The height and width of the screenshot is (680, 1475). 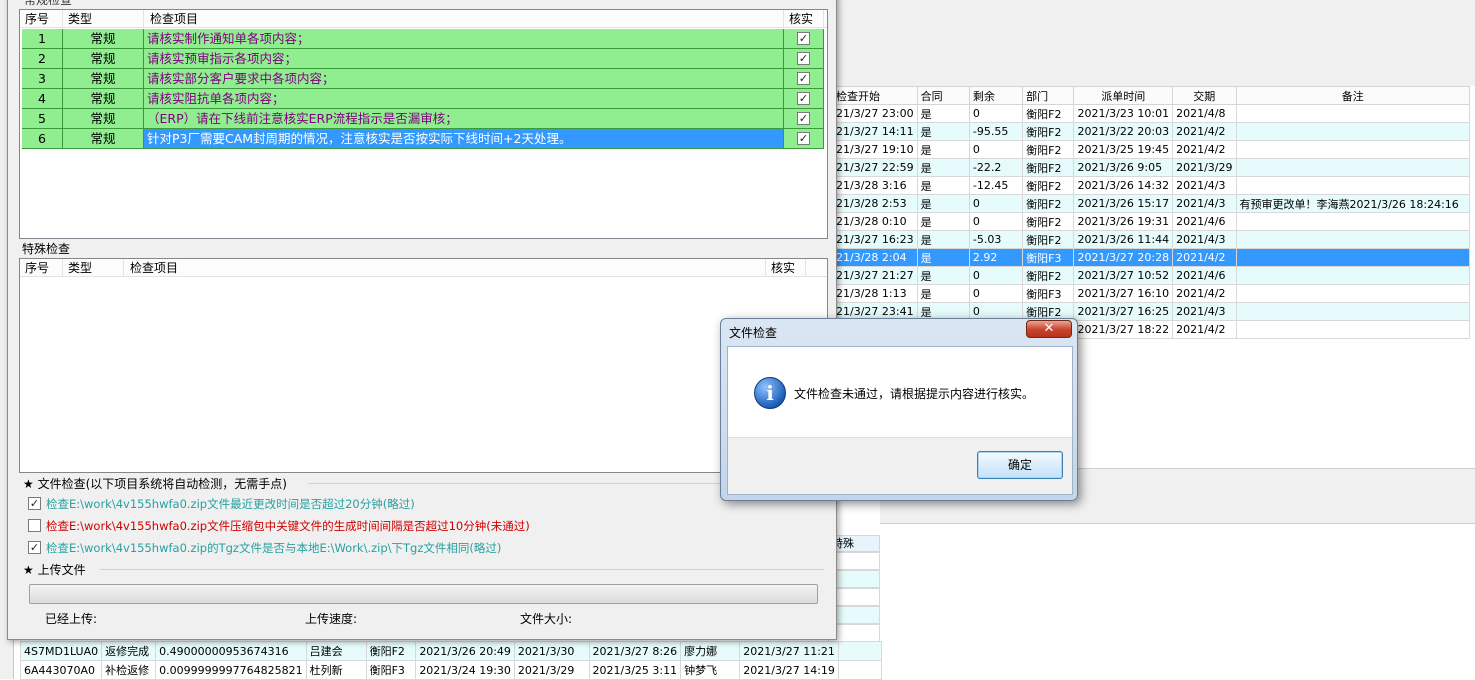 What do you see at coordinates (770, 393) in the screenshot?
I see `info-icon: i` at bounding box center [770, 393].